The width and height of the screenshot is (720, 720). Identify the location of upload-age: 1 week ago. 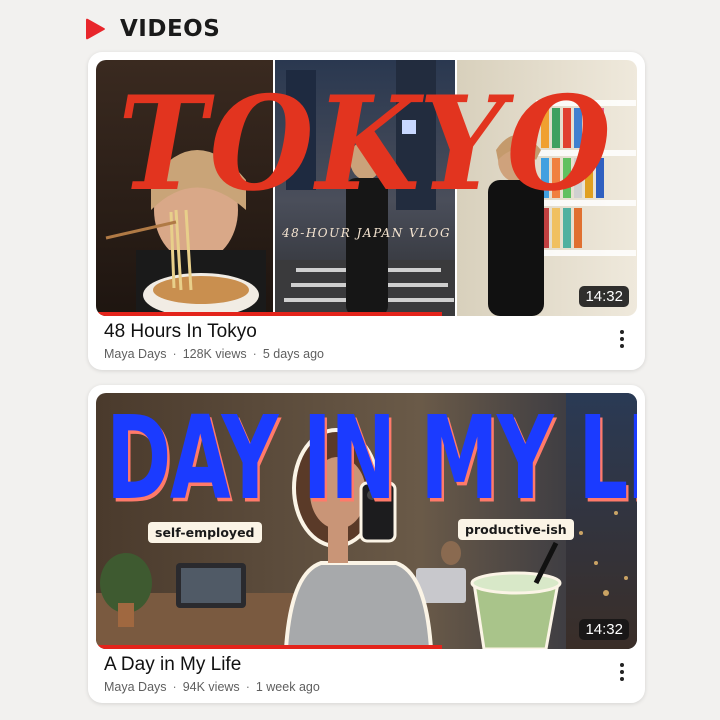
(287, 687).